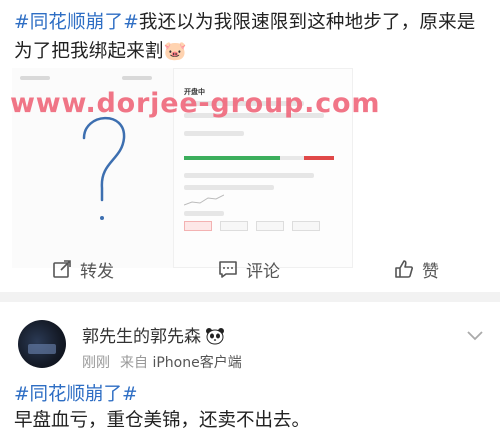  Describe the element at coordinates (42, 344) in the screenshot. I see `avatar` at that location.